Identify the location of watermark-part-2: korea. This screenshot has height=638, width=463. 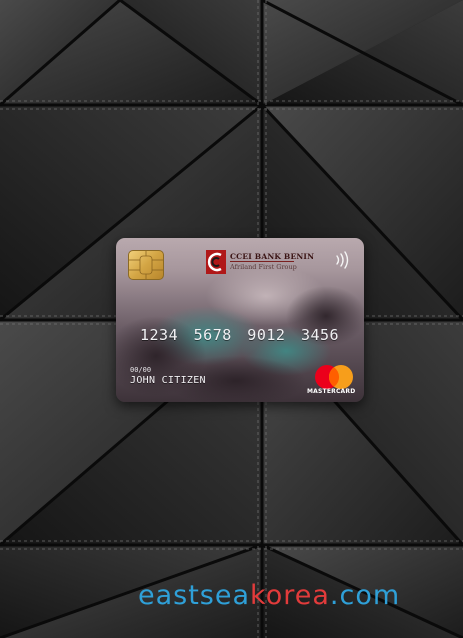
(290, 595).